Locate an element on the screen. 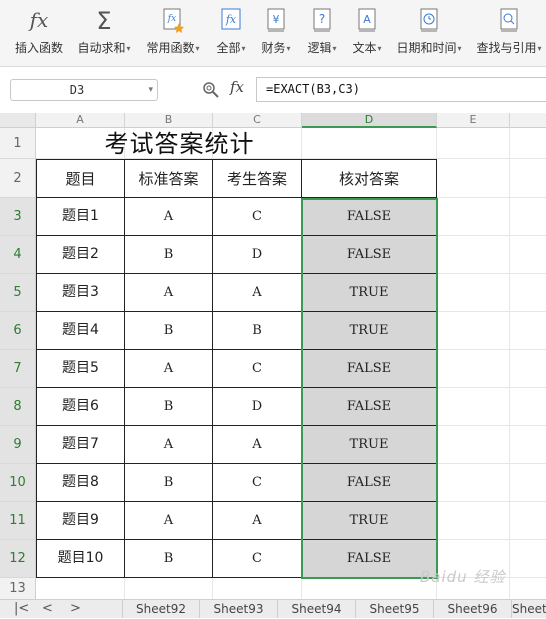 The height and width of the screenshot is (619, 546). header-cell-standard-answer: 标准答案 is located at coordinates (169, 178).